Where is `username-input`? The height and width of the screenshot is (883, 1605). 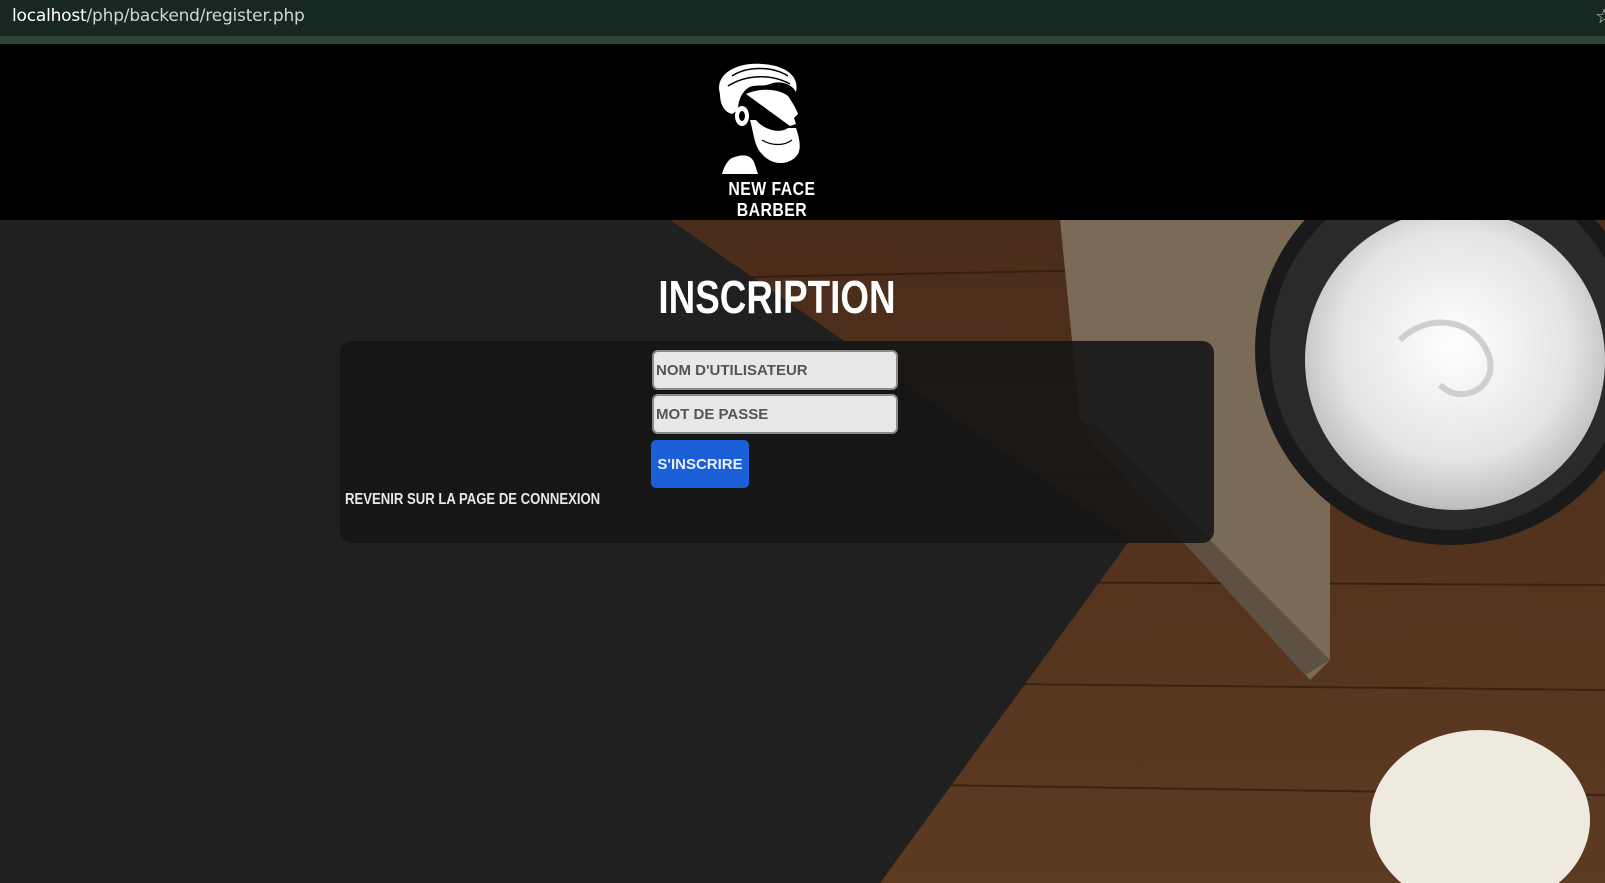
username-input is located at coordinates (775, 370).